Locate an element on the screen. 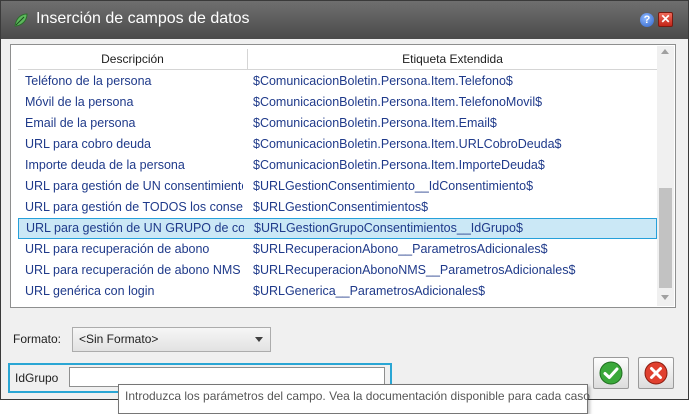  ok-button is located at coordinates (611, 373).